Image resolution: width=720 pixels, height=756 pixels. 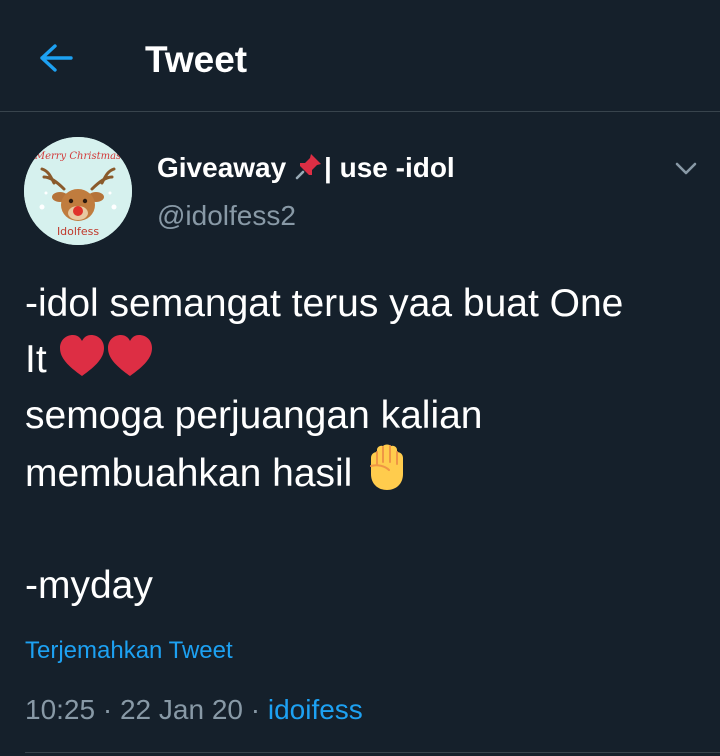 What do you see at coordinates (324, 303) in the screenshot?
I see `tweet-line: -idol semangat terus yaa buat One` at bounding box center [324, 303].